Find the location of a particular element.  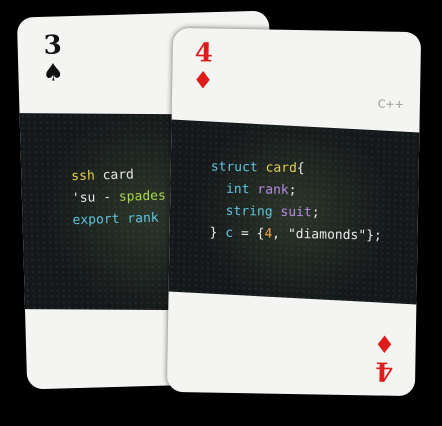

code-text: "diamonds" is located at coordinates (327, 235).